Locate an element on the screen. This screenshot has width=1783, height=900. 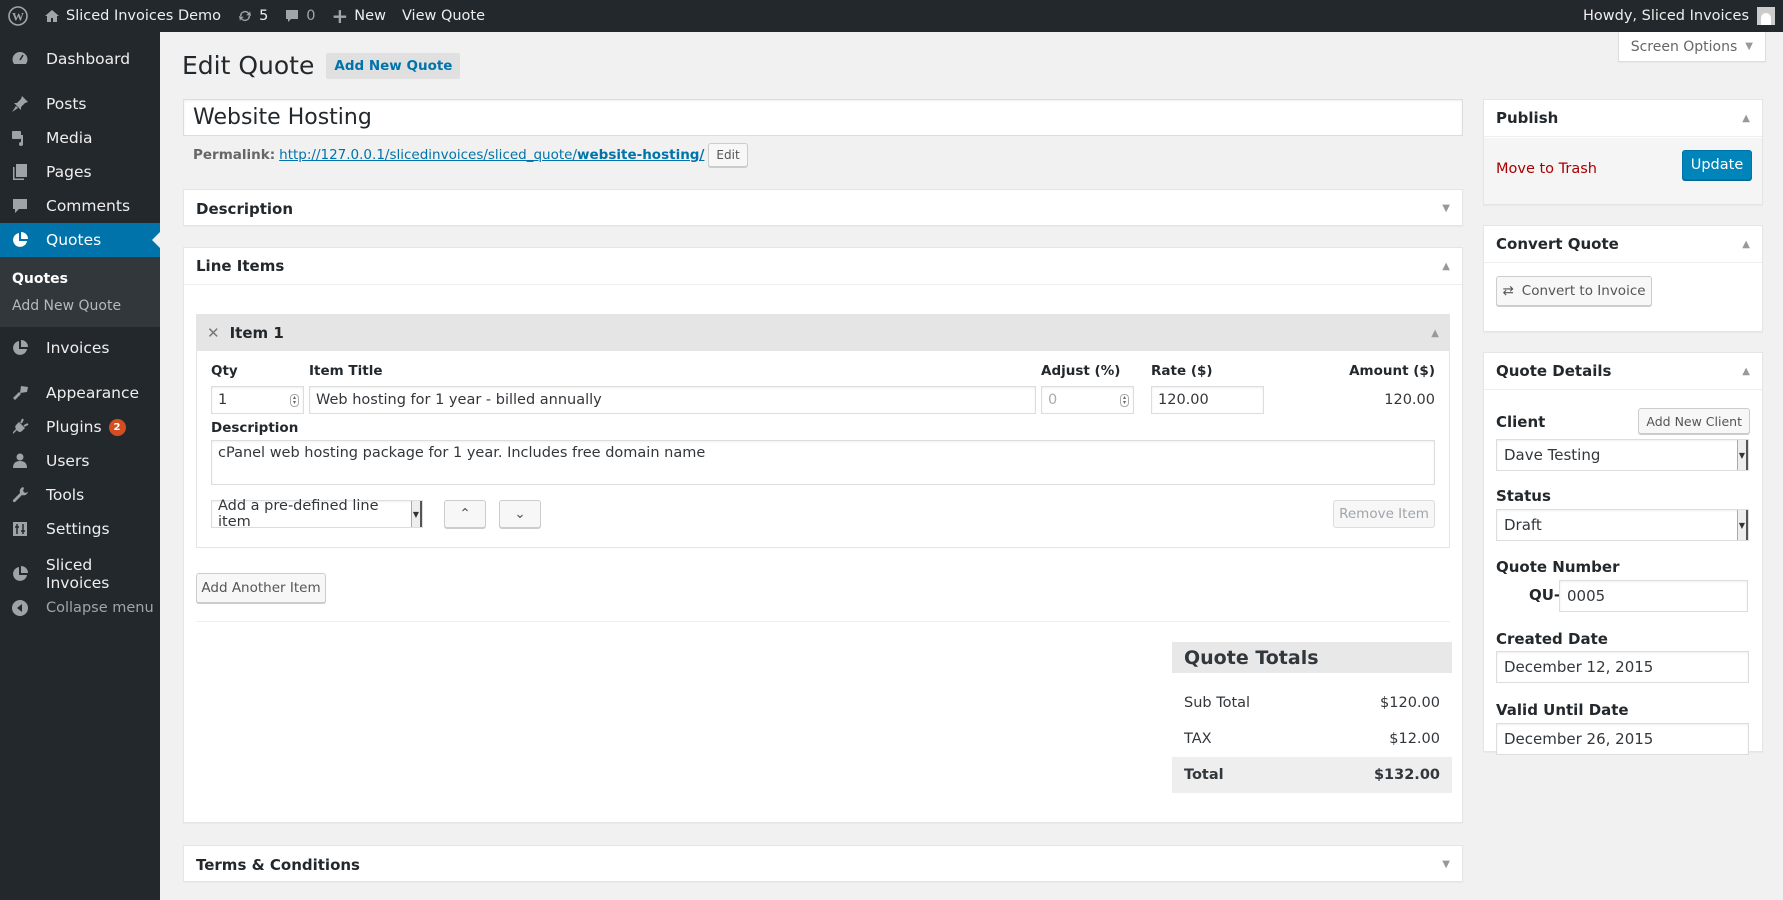
sidebar-item-comments: Comments is located at coordinates (80, 206).